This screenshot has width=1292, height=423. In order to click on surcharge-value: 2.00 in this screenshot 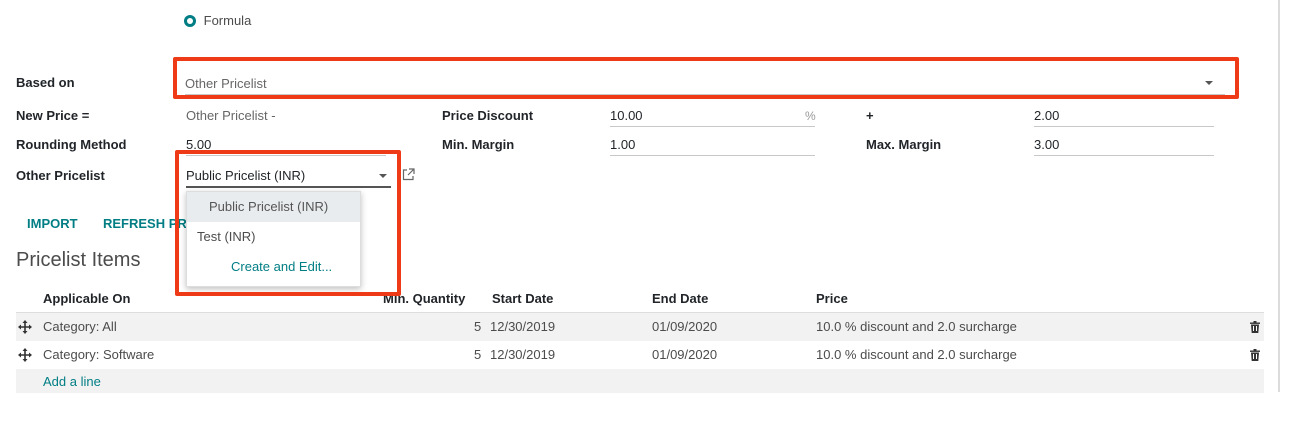, I will do `click(1047, 115)`.